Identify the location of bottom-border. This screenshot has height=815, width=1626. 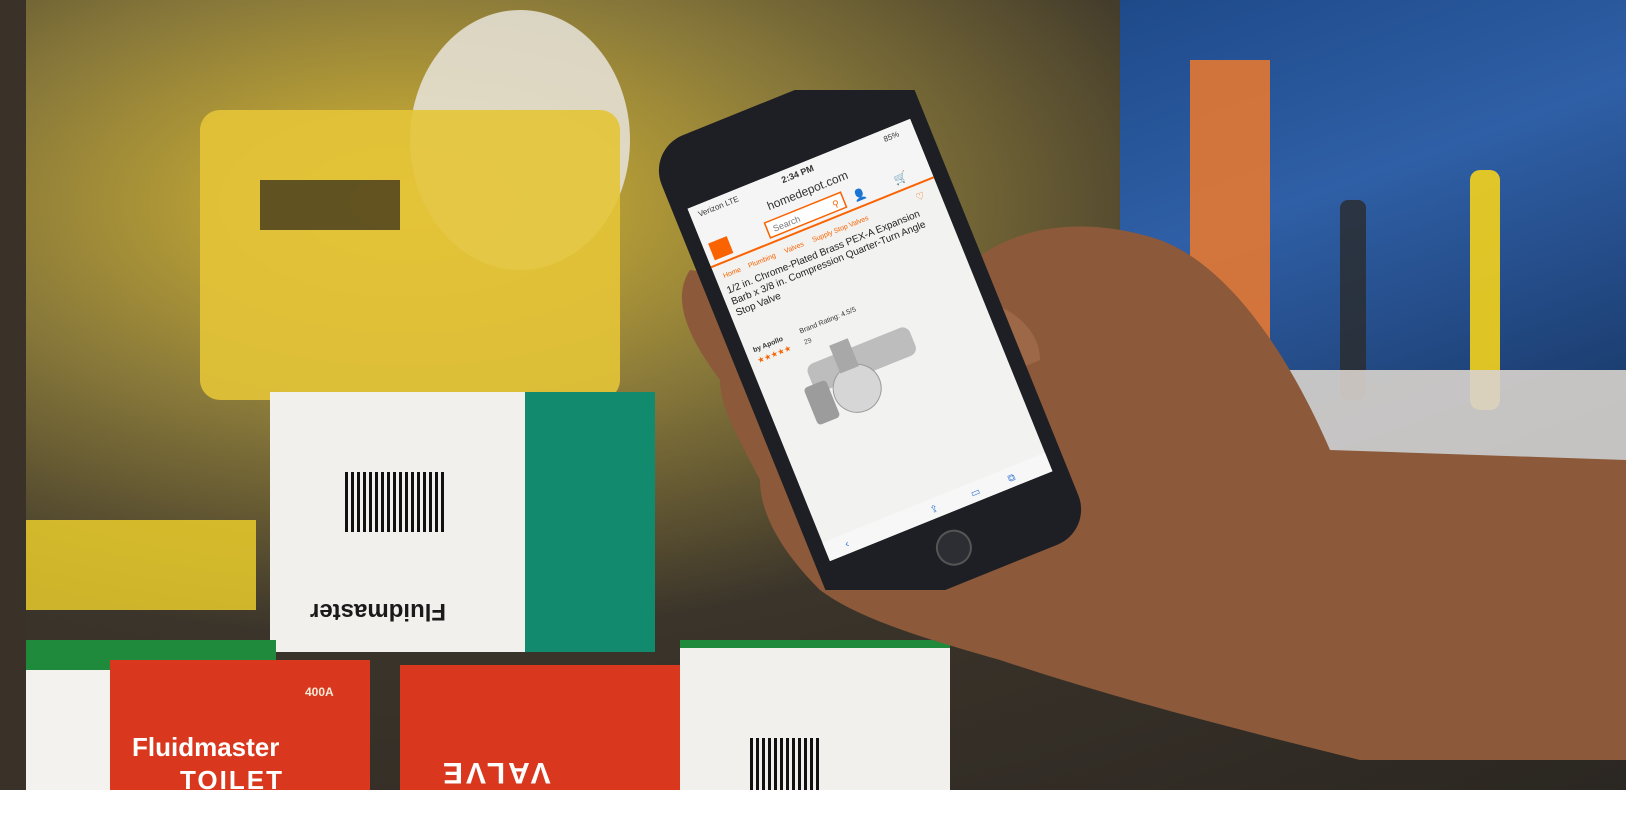
(813, 802).